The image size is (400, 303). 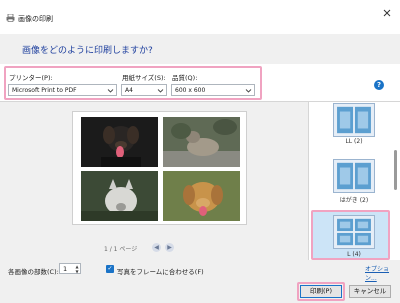 I want to click on paper-size-select: A4, so click(x=144, y=90).